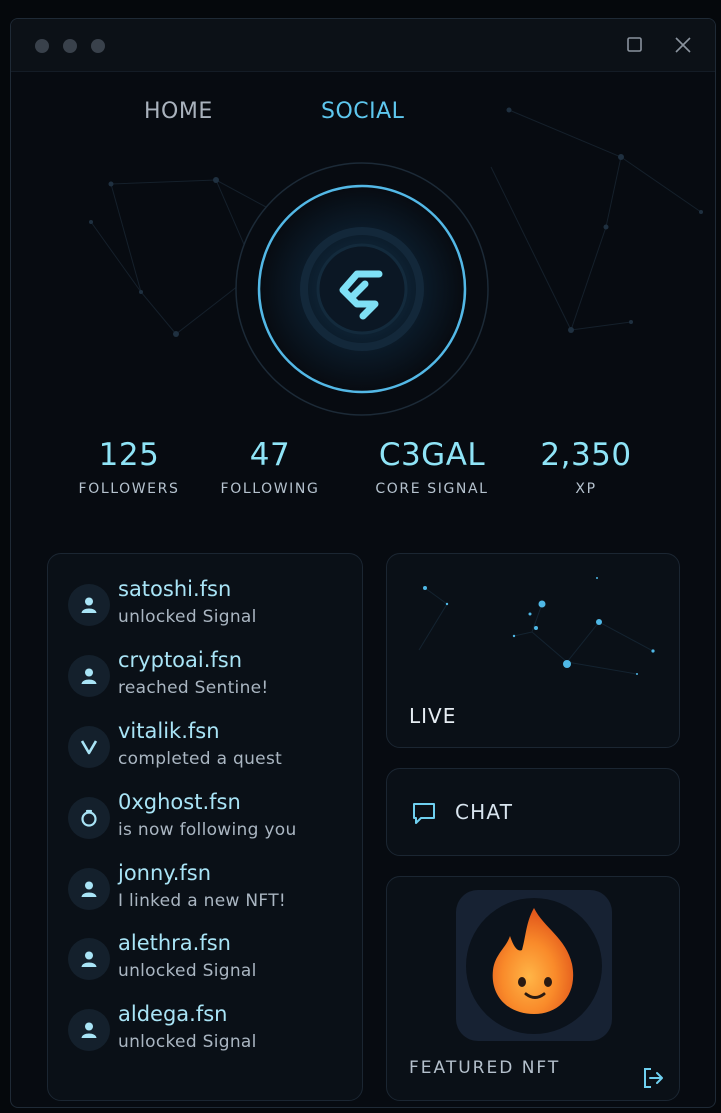  What do you see at coordinates (179, 802) in the screenshot?
I see `feed-user-name: 0xghost.fsn` at bounding box center [179, 802].